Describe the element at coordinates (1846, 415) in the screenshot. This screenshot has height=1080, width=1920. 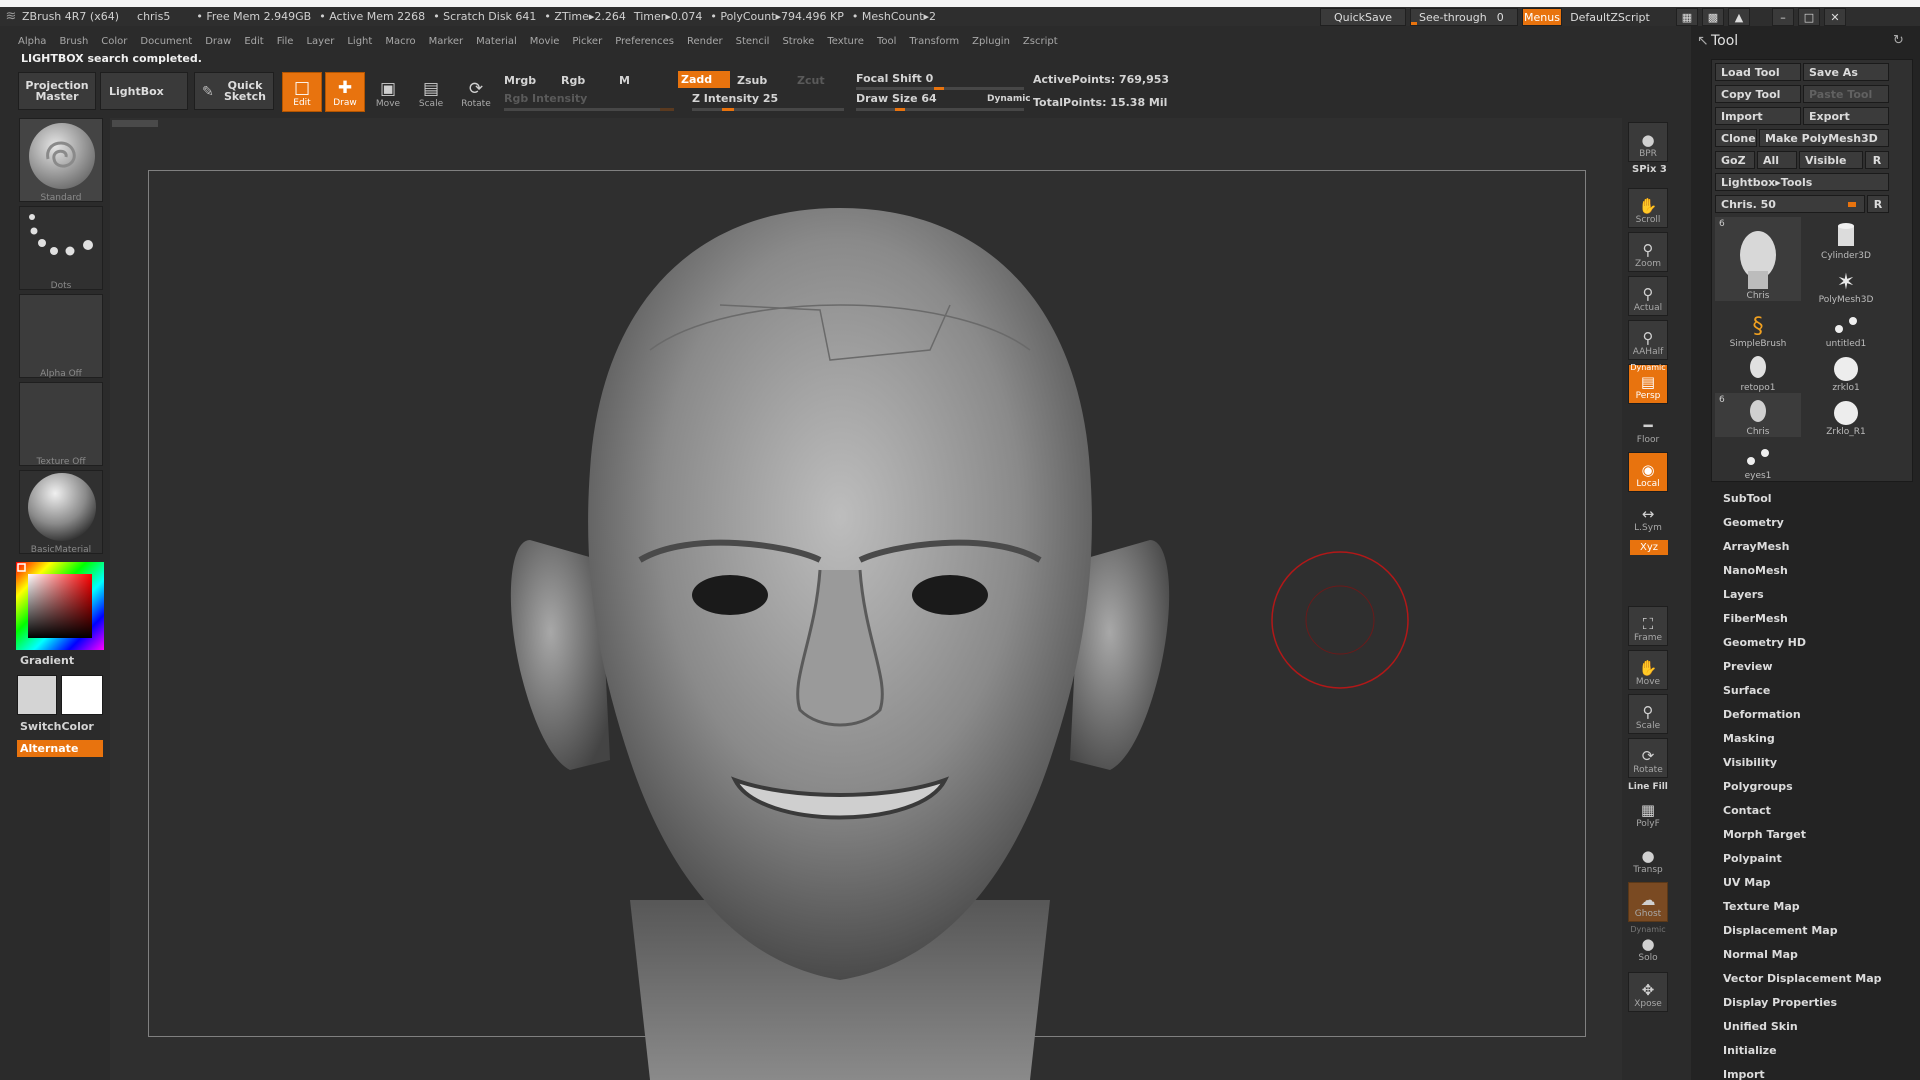
I see `tool-thumb-zrklo-r1: Zrklo_R1` at that location.